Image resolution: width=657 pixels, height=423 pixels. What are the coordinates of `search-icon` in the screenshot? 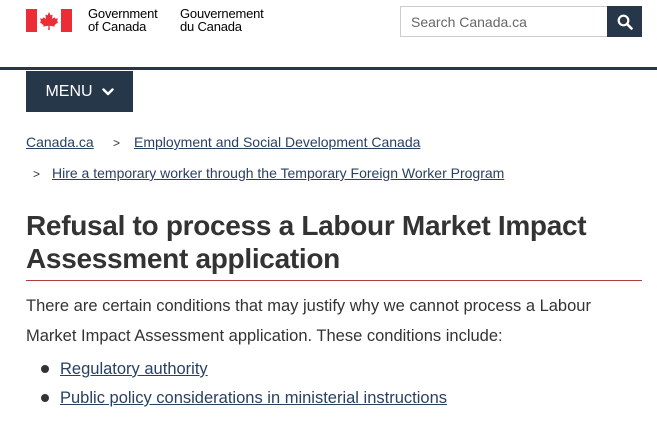 It's located at (625, 22).